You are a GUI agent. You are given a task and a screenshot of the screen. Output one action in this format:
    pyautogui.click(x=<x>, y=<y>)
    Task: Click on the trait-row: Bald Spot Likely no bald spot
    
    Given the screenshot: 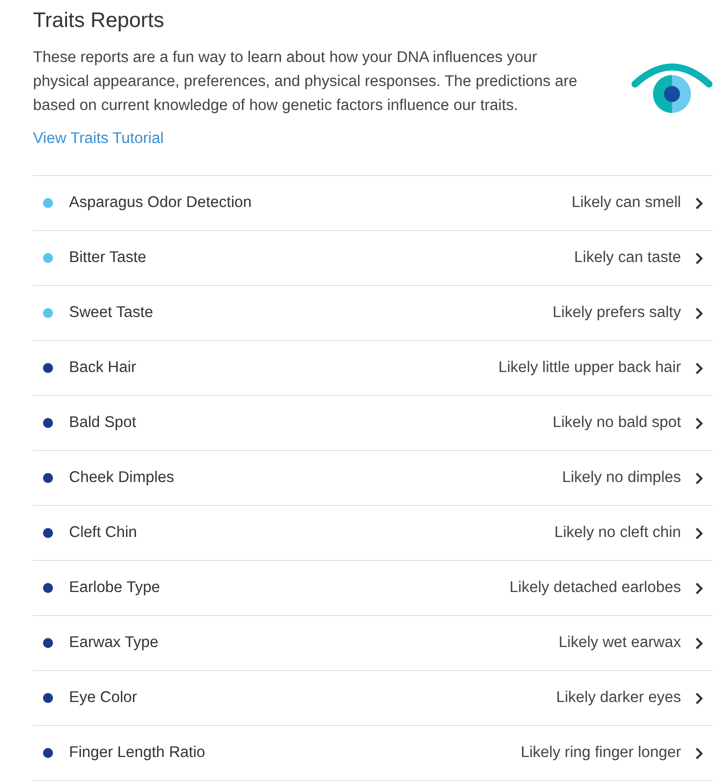 What is the action you would take?
    pyautogui.click(x=373, y=423)
    